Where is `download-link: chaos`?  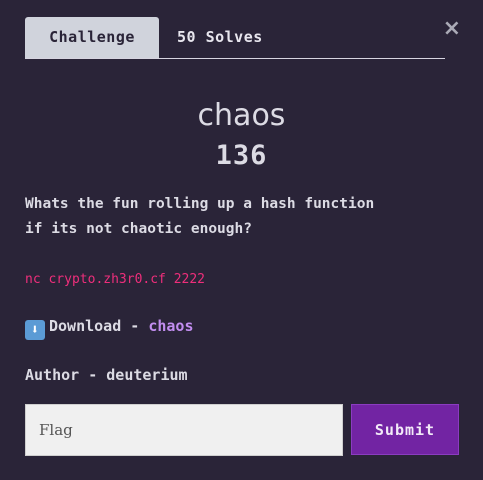 download-link: chaos is located at coordinates (170, 326).